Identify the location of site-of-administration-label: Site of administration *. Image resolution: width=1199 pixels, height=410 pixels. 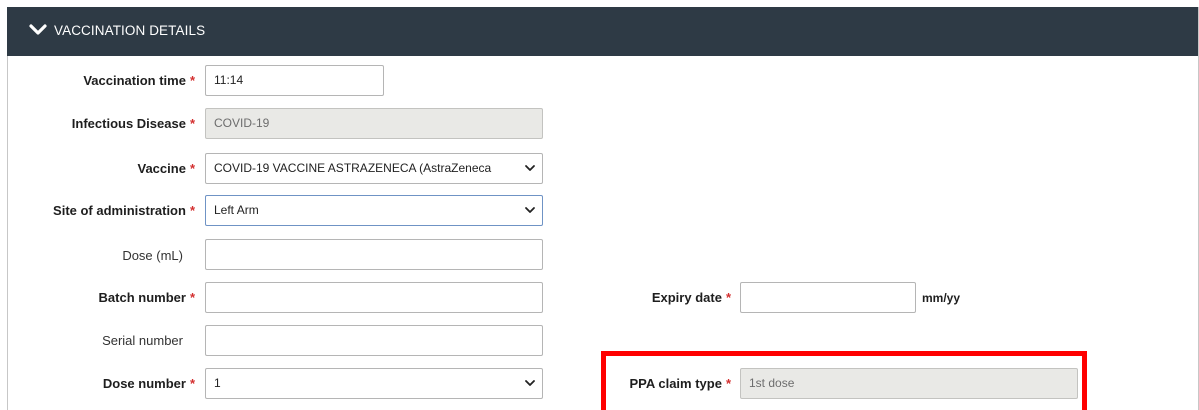
(124, 210).